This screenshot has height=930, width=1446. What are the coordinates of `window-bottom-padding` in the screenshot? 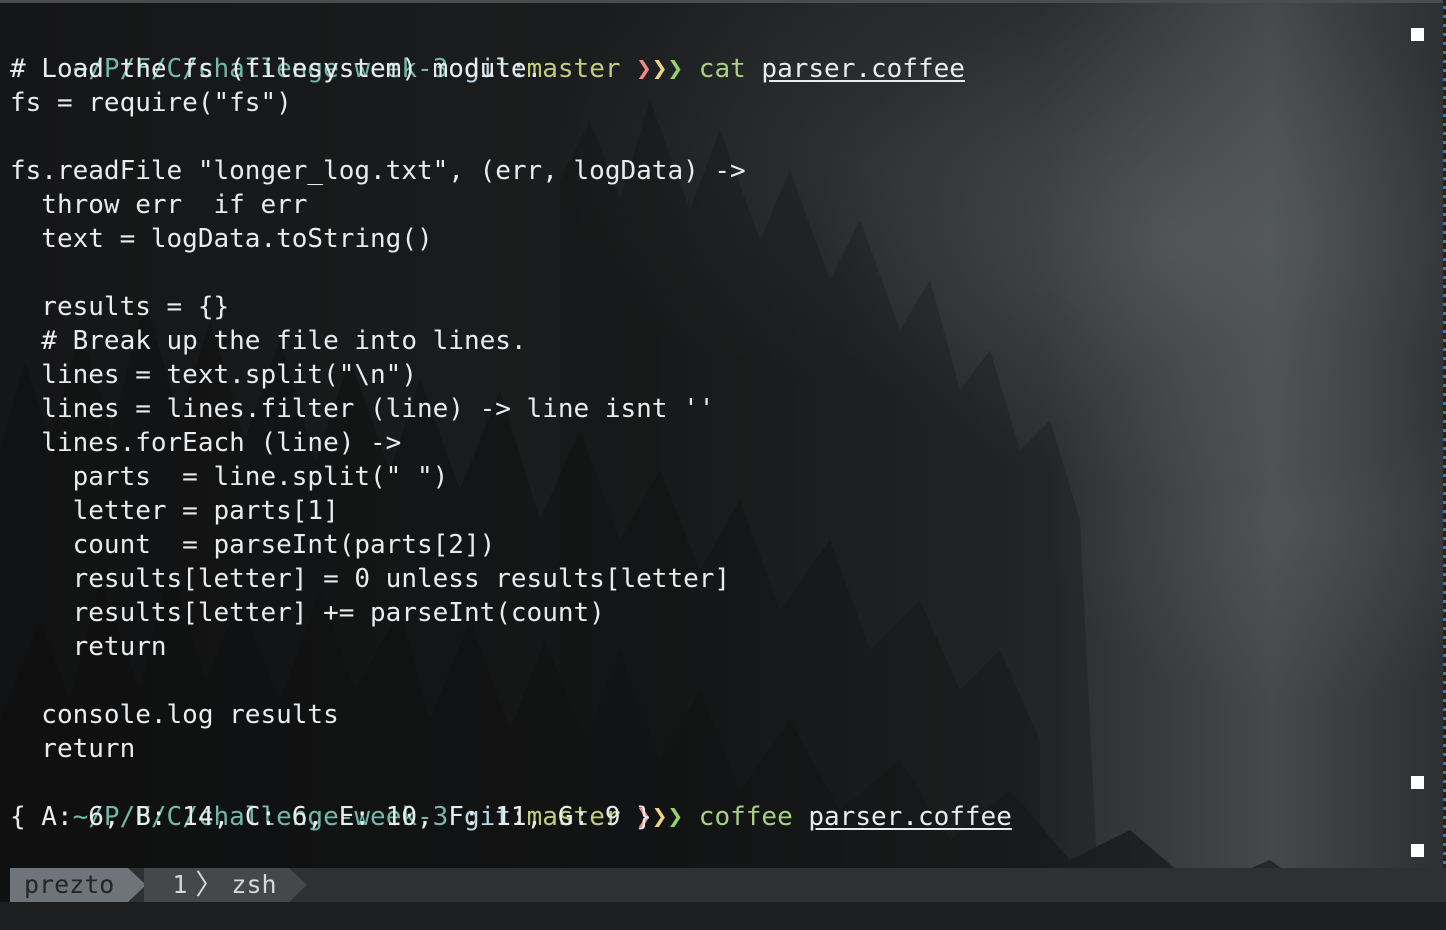 It's located at (723, 916).